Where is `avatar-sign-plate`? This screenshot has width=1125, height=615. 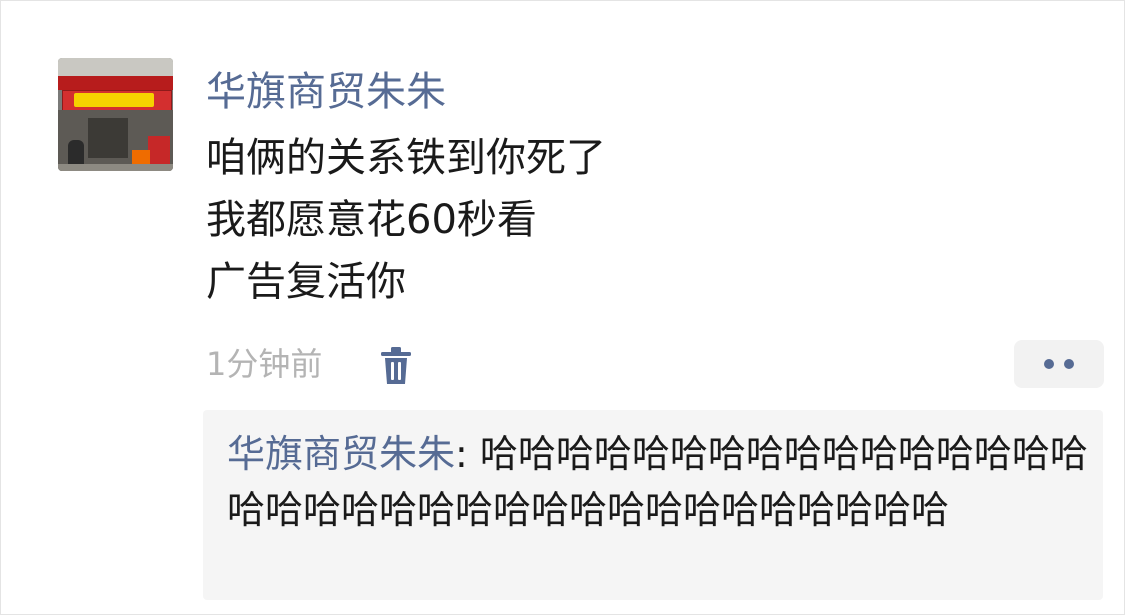
avatar-sign-plate is located at coordinates (114, 100).